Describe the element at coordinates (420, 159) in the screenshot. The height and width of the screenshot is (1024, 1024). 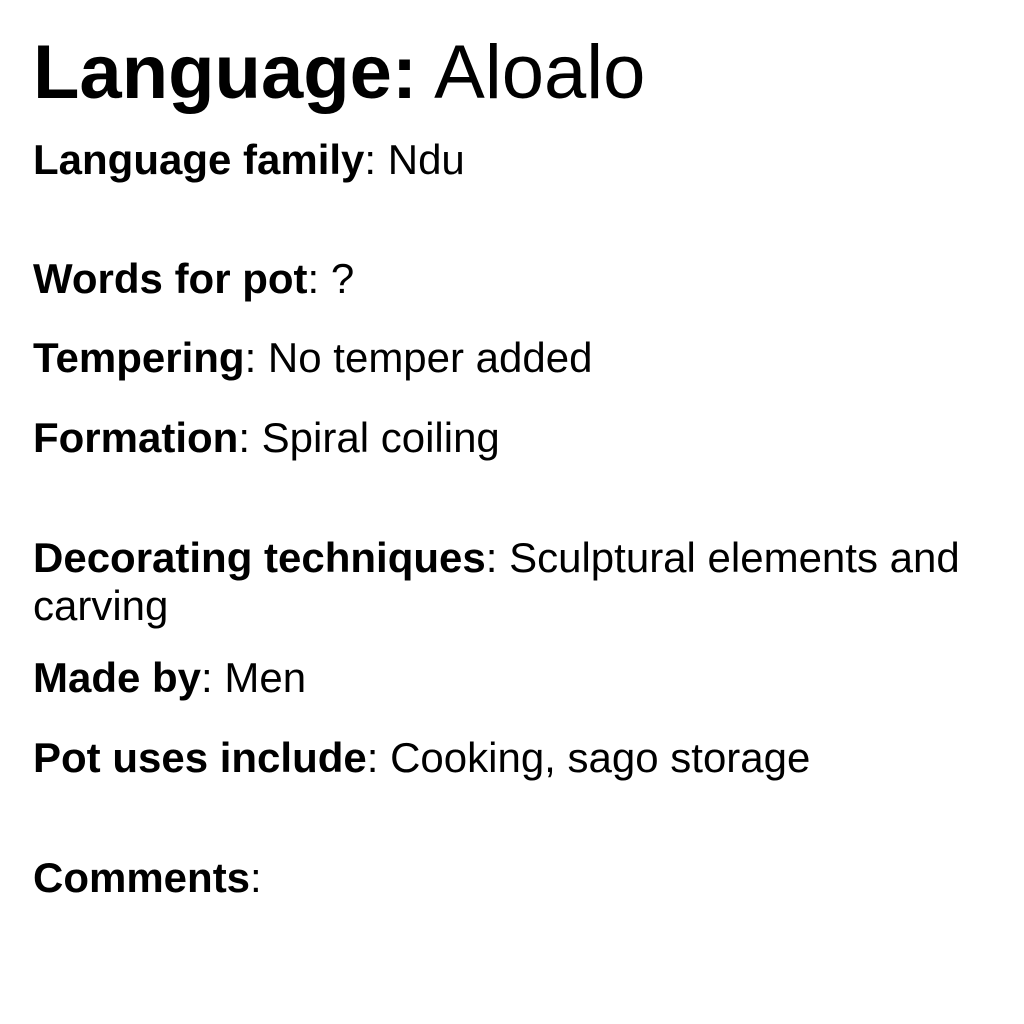
I see `field-value: Ndu` at that location.